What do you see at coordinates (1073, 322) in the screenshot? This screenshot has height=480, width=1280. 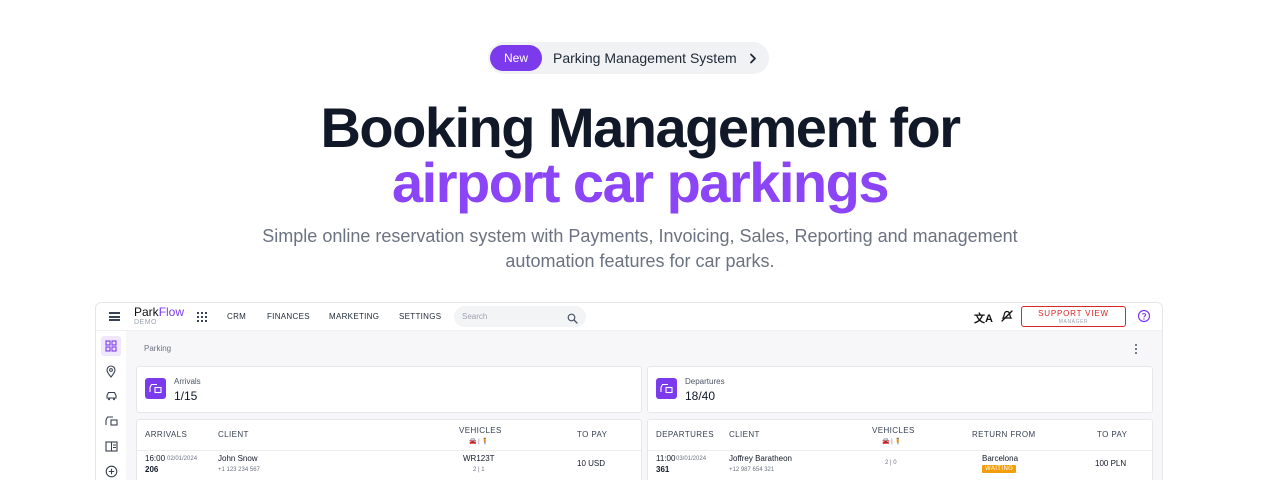 I see `support-view-sublabel: MANAGER` at bounding box center [1073, 322].